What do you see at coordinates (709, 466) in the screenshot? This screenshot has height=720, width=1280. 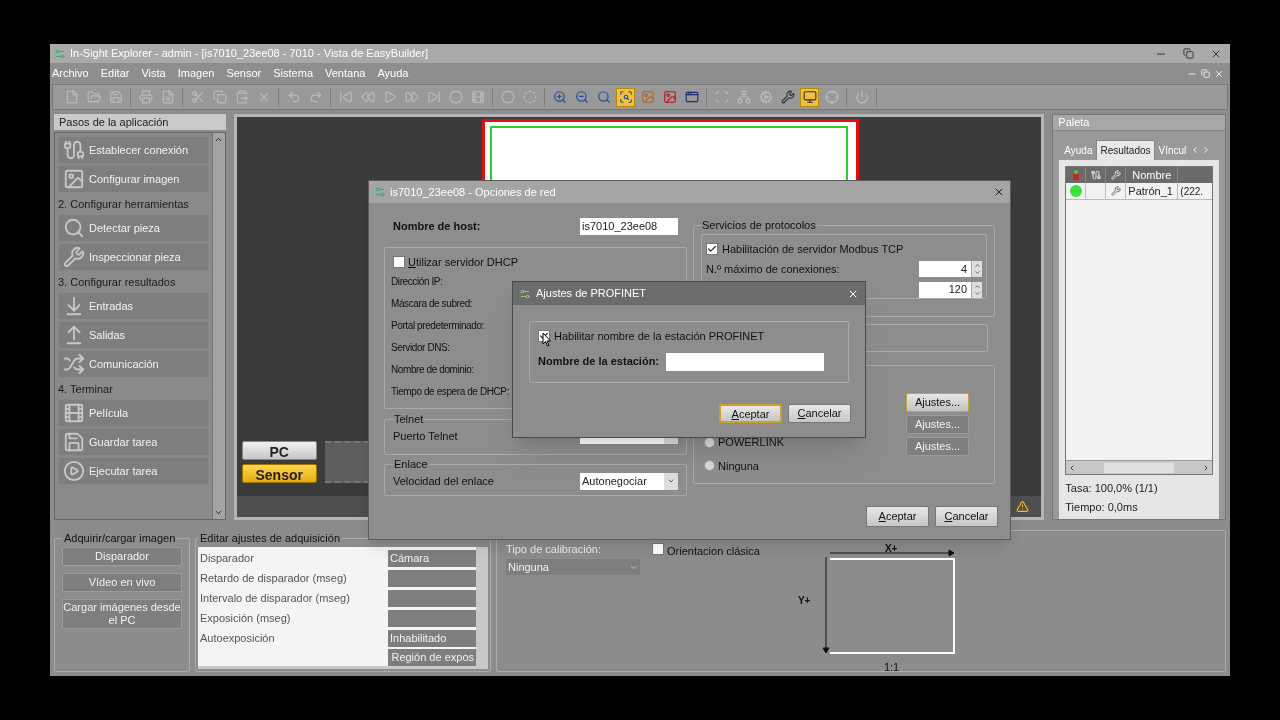 I see `radio-button` at bounding box center [709, 466].